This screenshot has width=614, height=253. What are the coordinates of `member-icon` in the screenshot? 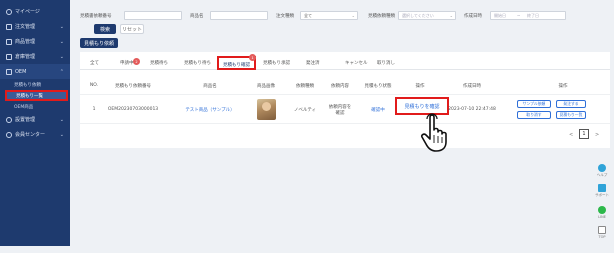 It's located at (9, 134).